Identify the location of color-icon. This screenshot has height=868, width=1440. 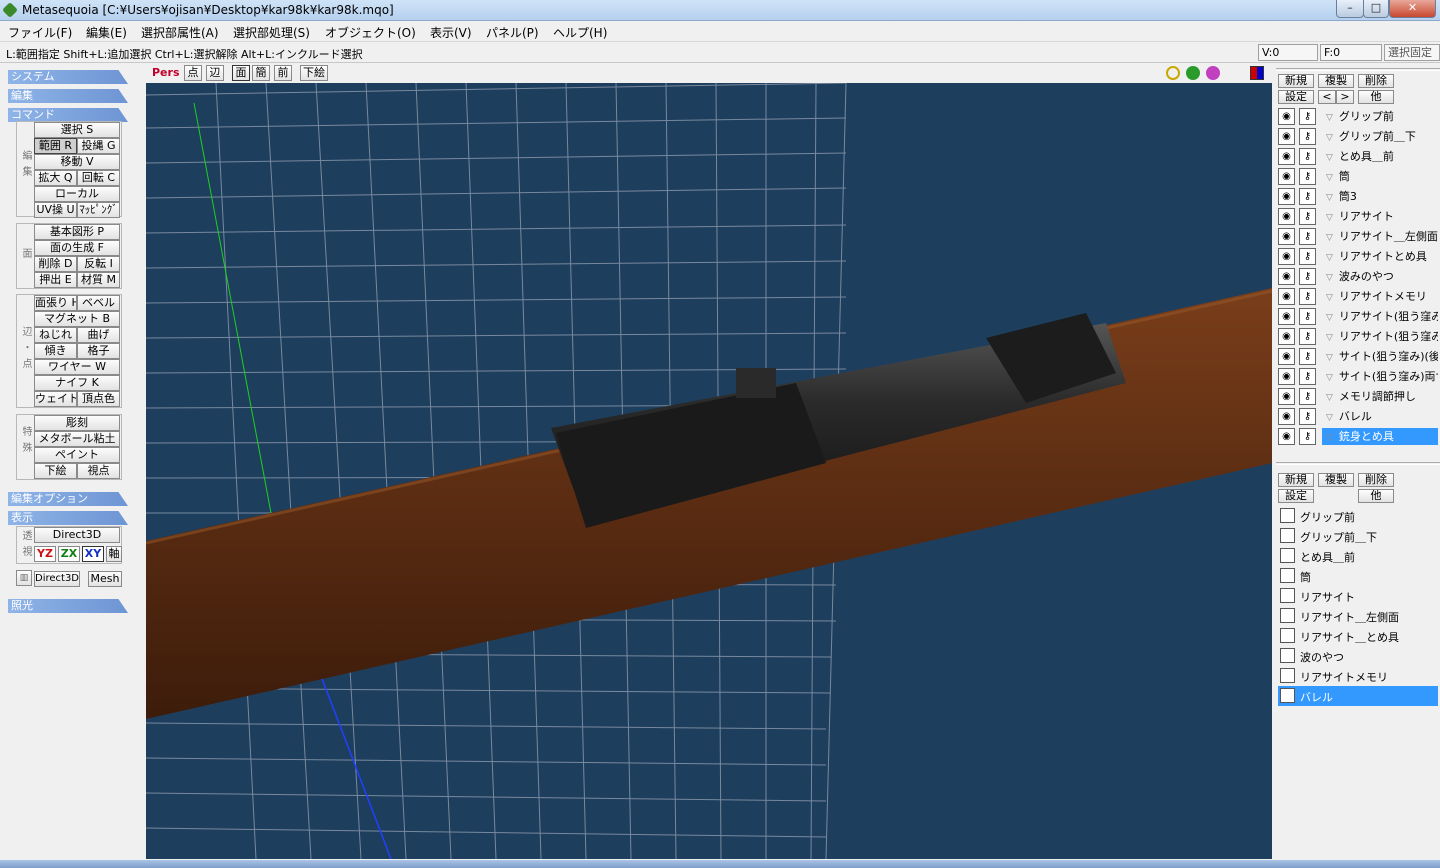
(1257, 73).